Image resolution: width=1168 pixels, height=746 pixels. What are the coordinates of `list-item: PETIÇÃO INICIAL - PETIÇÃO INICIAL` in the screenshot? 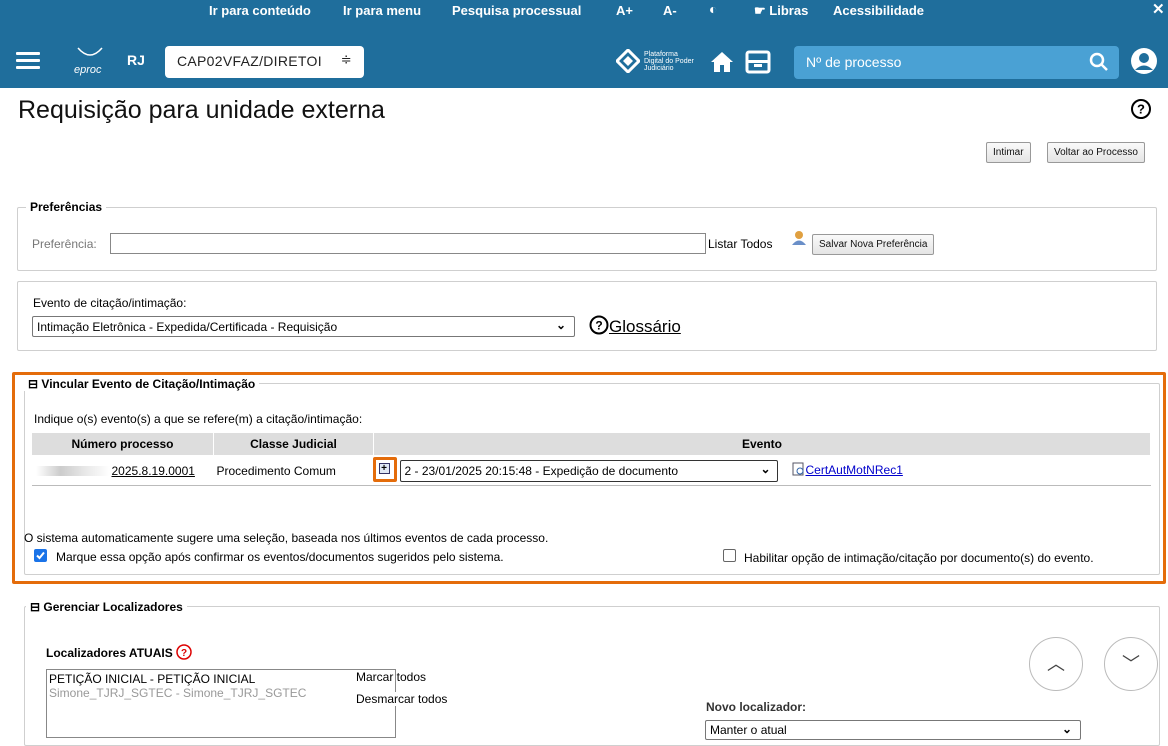 It's located at (221, 679).